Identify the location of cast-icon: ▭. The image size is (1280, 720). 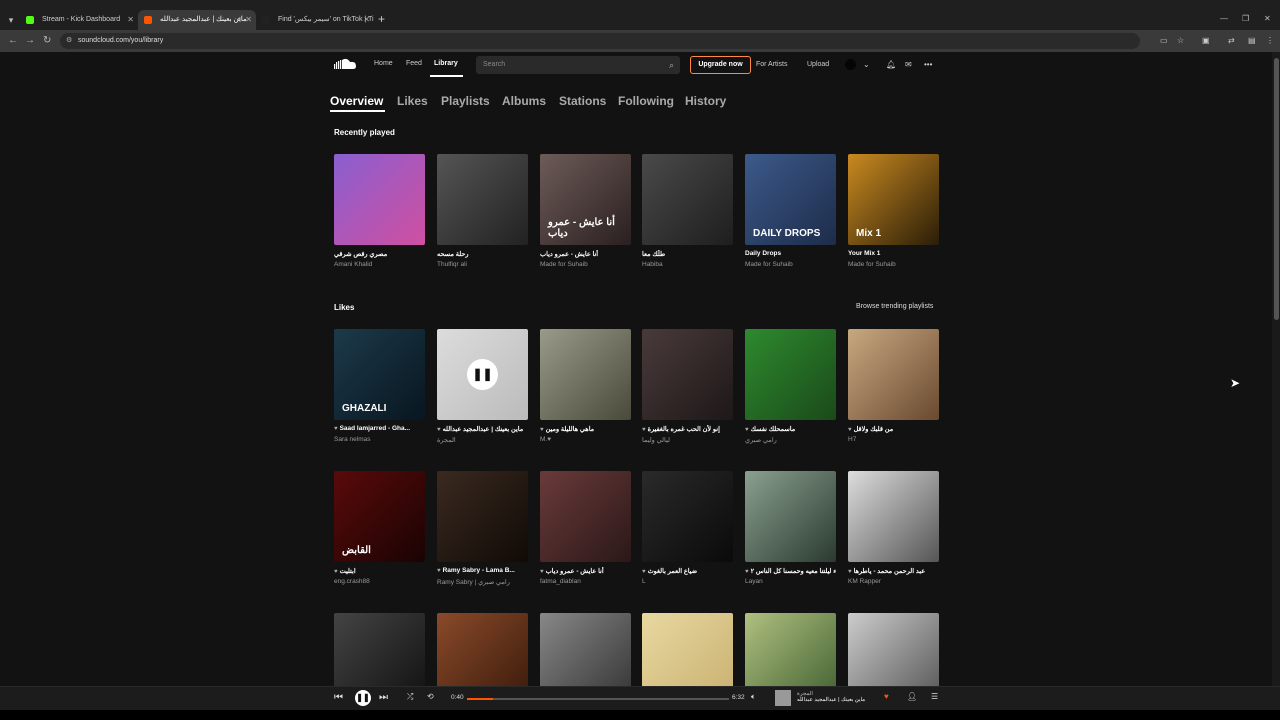
(1164, 40).